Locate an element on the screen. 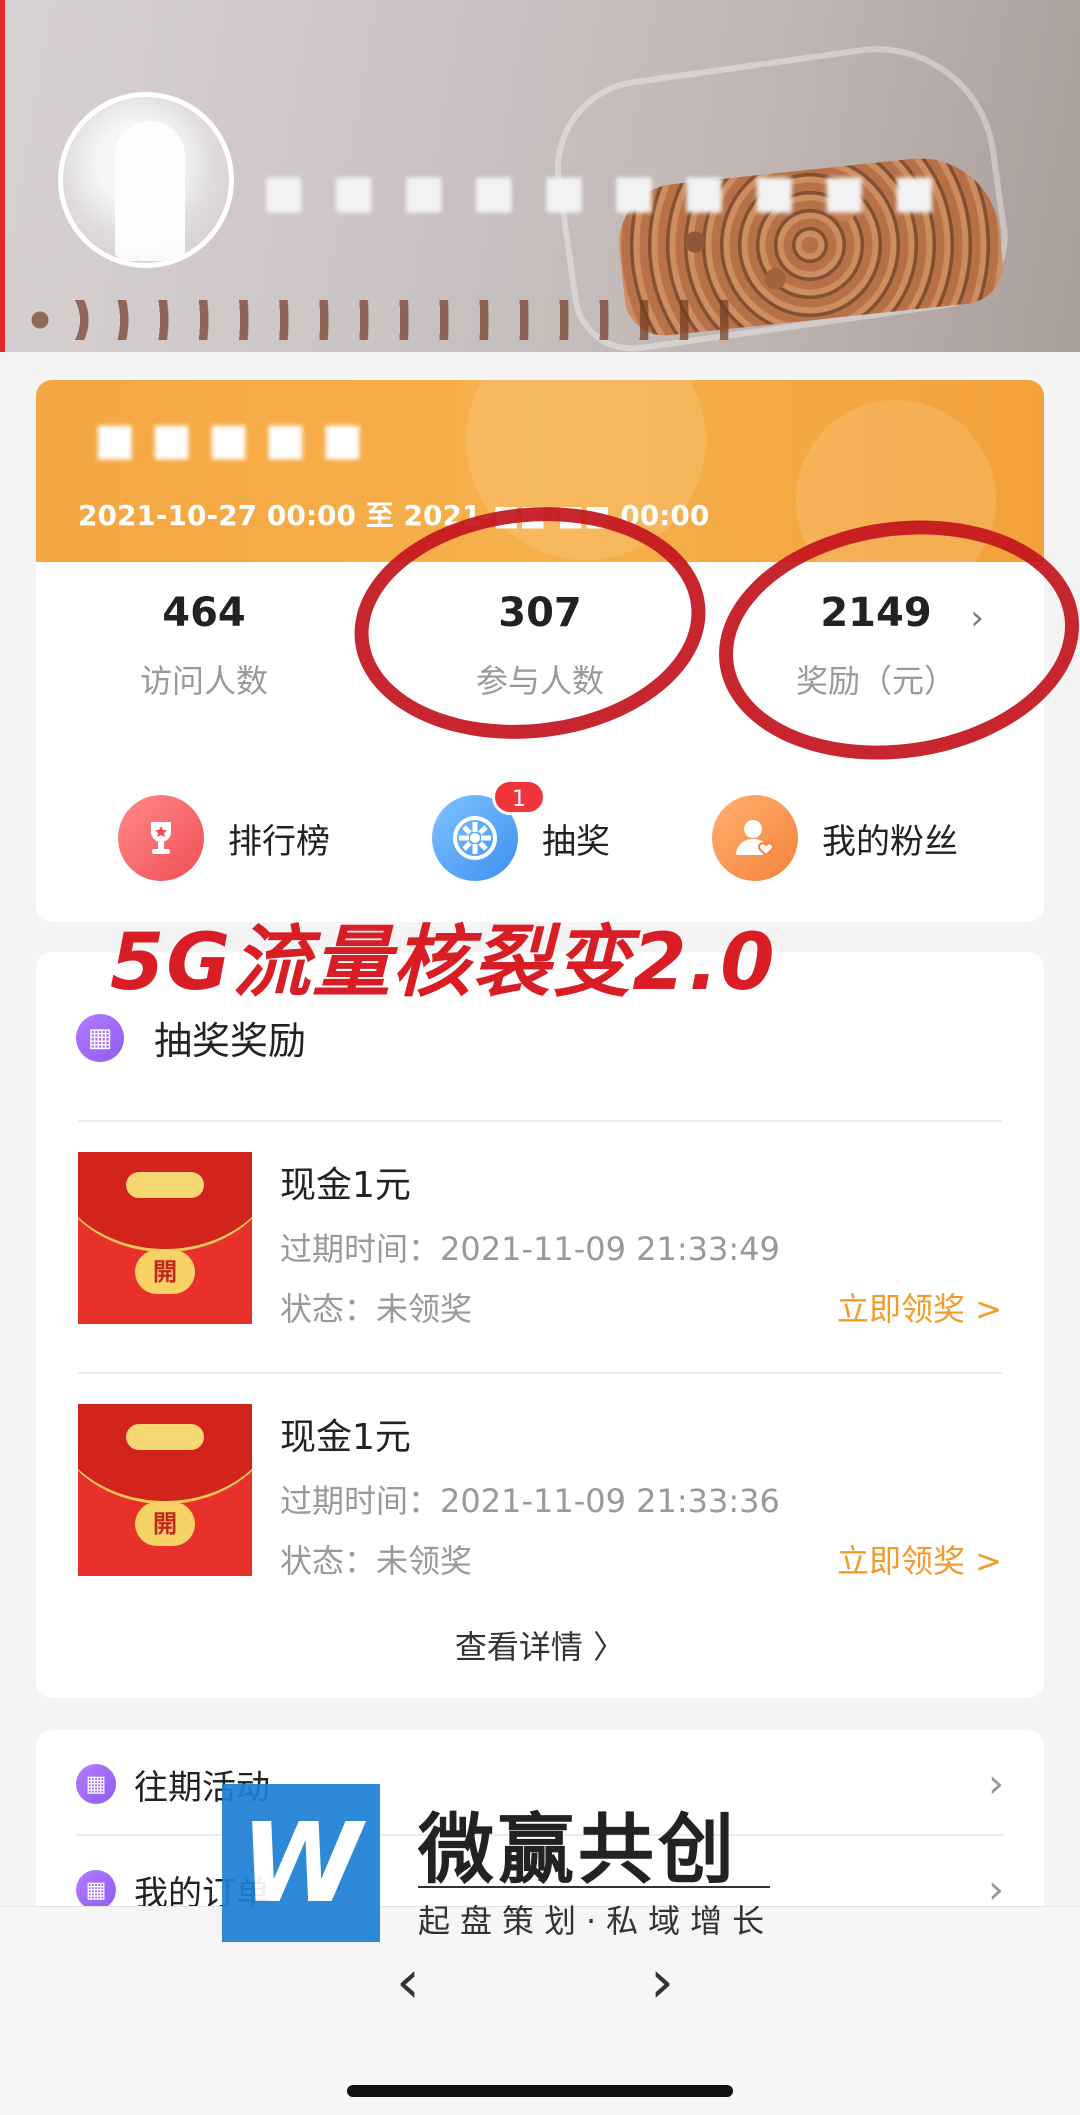 This screenshot has width=1080, height=2115. promo-overlay-text: 5G流量核裂变2.0 is located at coordinates (443, 963).